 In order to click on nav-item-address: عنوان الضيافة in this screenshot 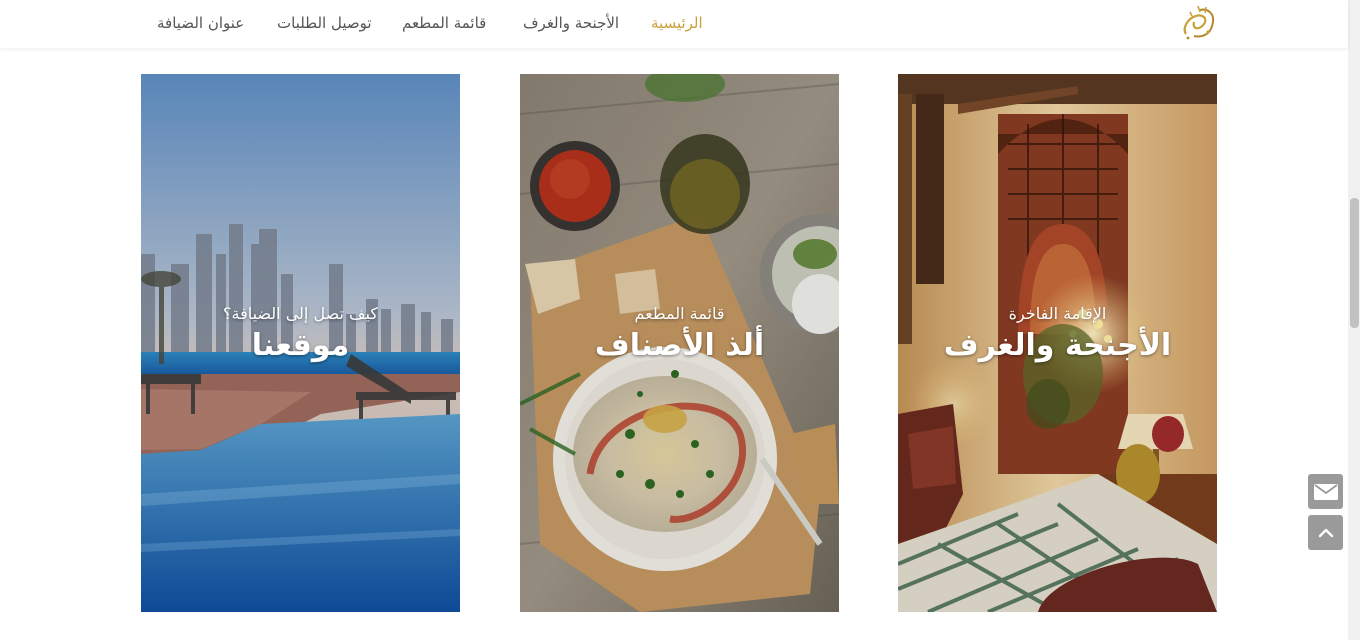, I will do `click(200, 23)`.